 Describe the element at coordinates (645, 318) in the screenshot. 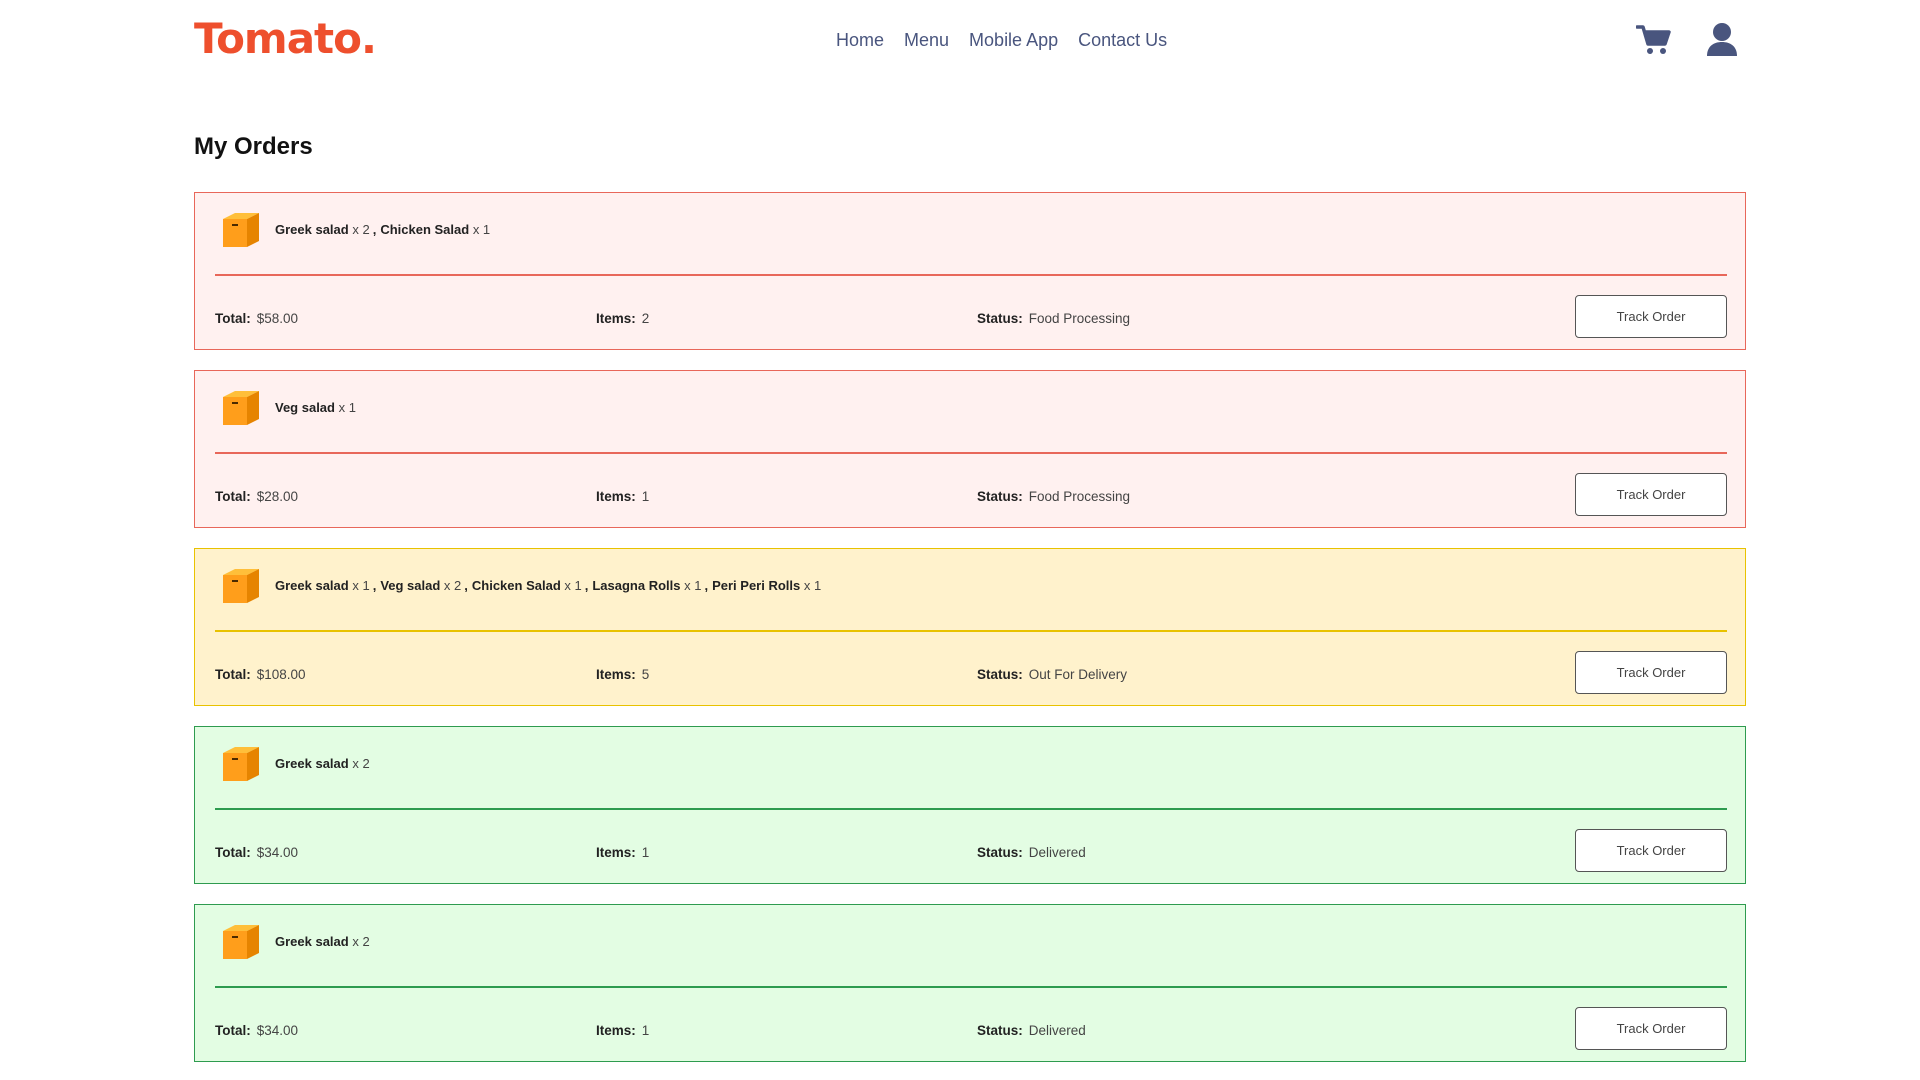

I see `items-value: 2` at that location.